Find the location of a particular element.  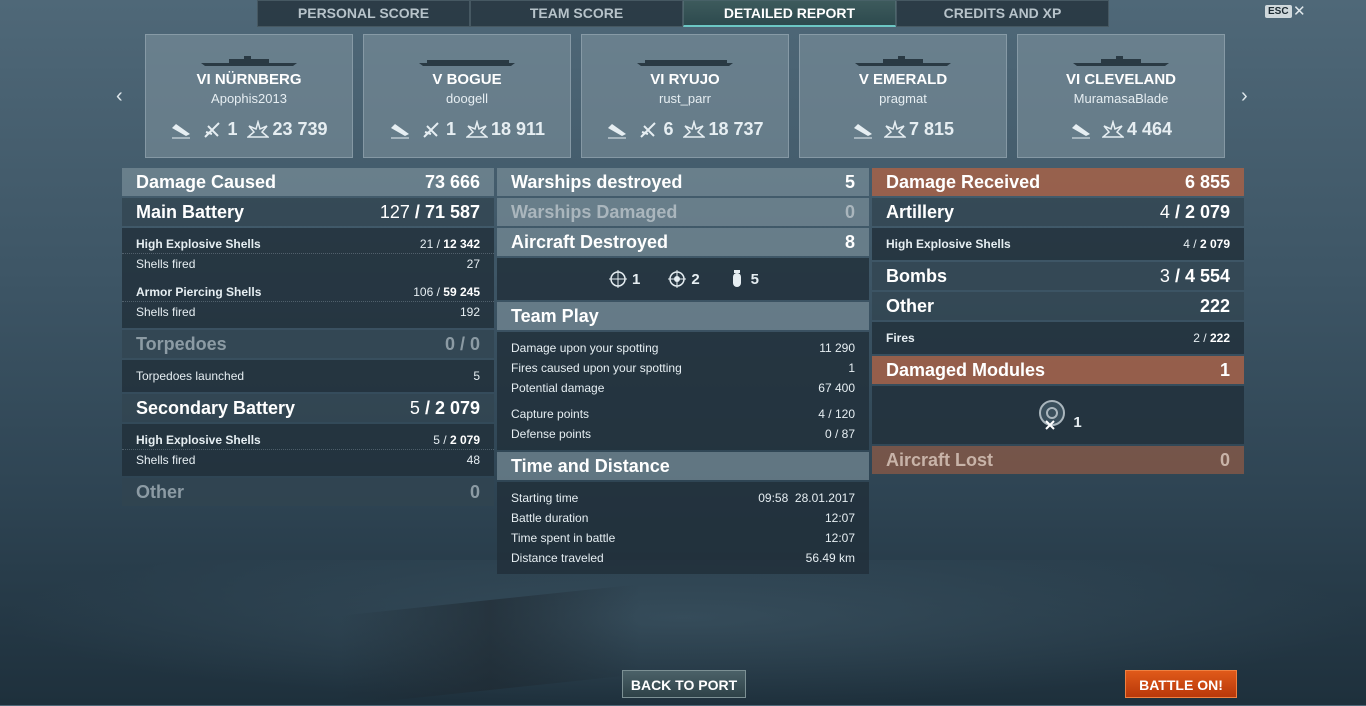

damage-value: 18 737 is located at coordinates (736, 129).